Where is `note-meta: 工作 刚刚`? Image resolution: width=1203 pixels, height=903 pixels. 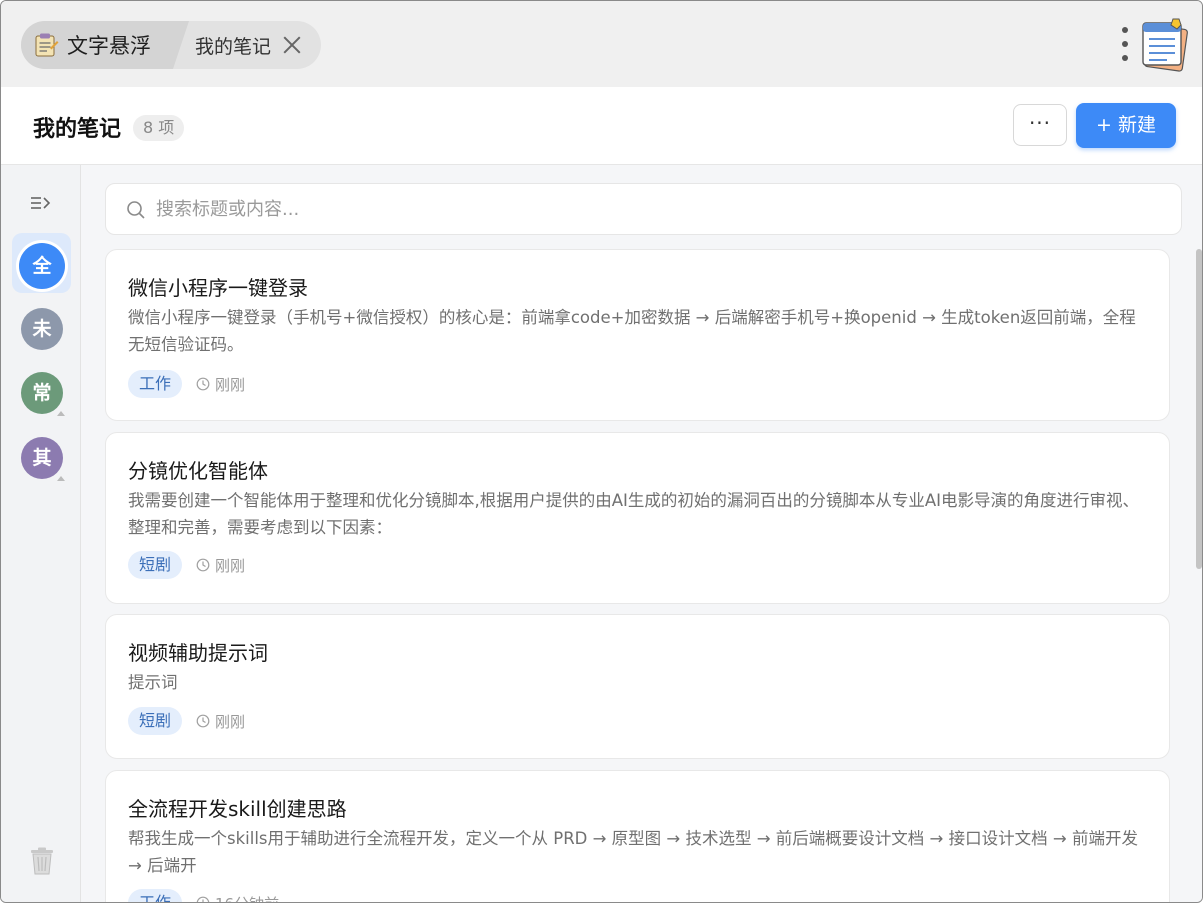
note-meta: 工作 刚刚 is located at coordinates (186, 384).